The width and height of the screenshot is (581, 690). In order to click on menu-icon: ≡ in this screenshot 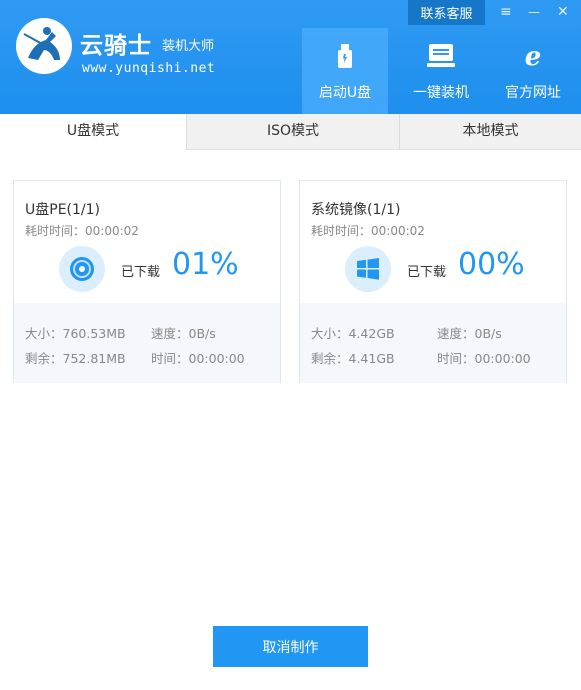, I will do `click(506, 12)`.